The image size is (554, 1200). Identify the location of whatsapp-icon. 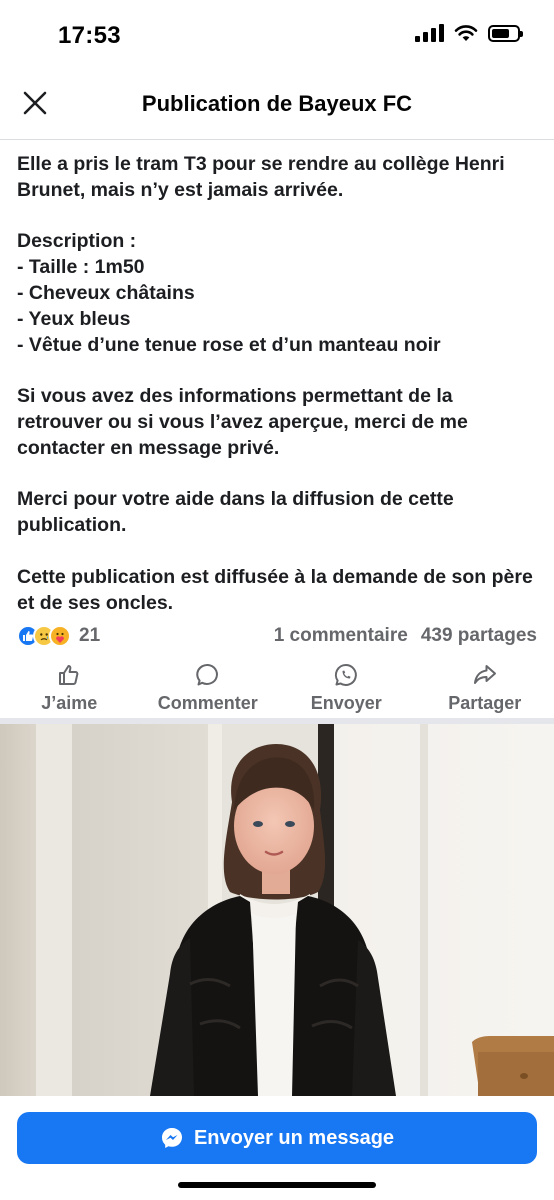
(346, 674).